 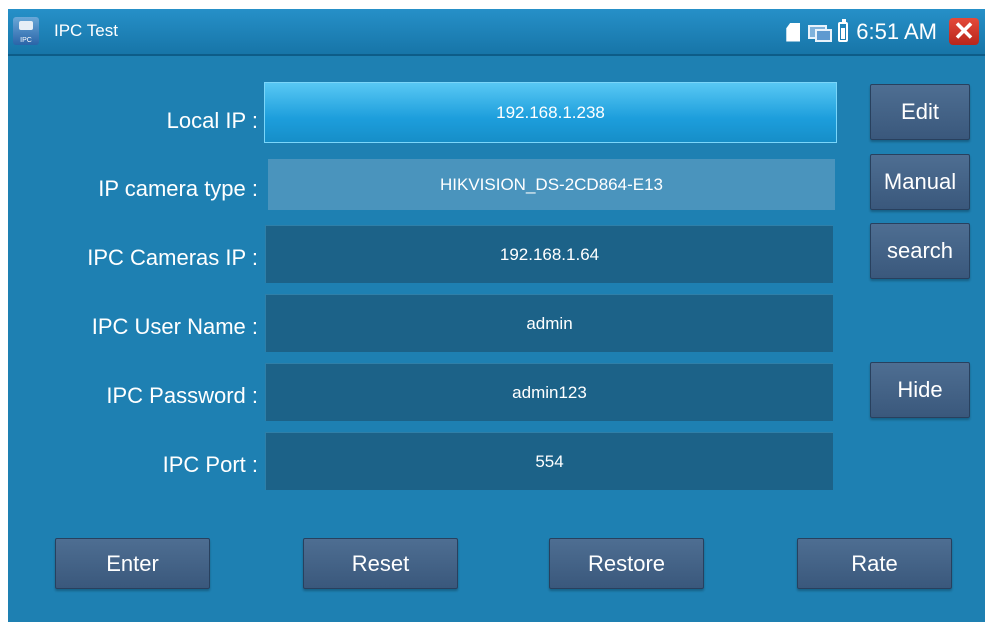 I want to click on user-name-field: admin, so click(x=549, y=323).